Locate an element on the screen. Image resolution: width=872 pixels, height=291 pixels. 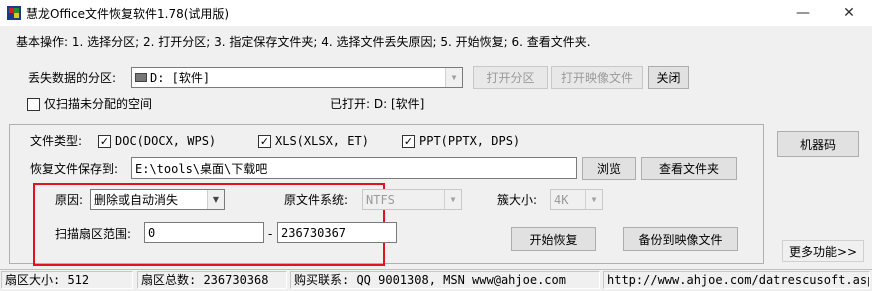
close-window-button: ✕ is located at coordinates (849, 13).